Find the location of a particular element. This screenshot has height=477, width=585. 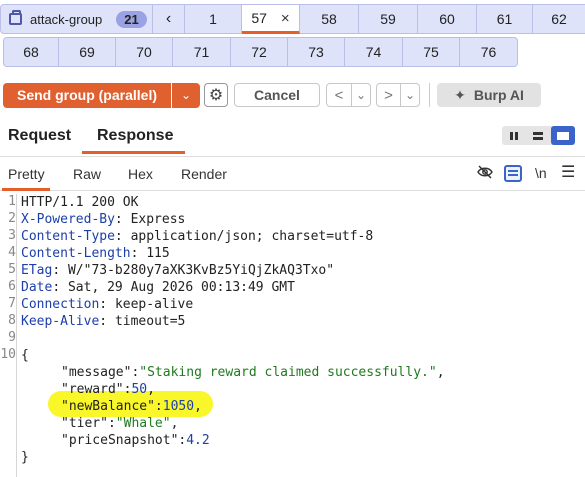

line-number: 6 is located at coordinates (12, 286).